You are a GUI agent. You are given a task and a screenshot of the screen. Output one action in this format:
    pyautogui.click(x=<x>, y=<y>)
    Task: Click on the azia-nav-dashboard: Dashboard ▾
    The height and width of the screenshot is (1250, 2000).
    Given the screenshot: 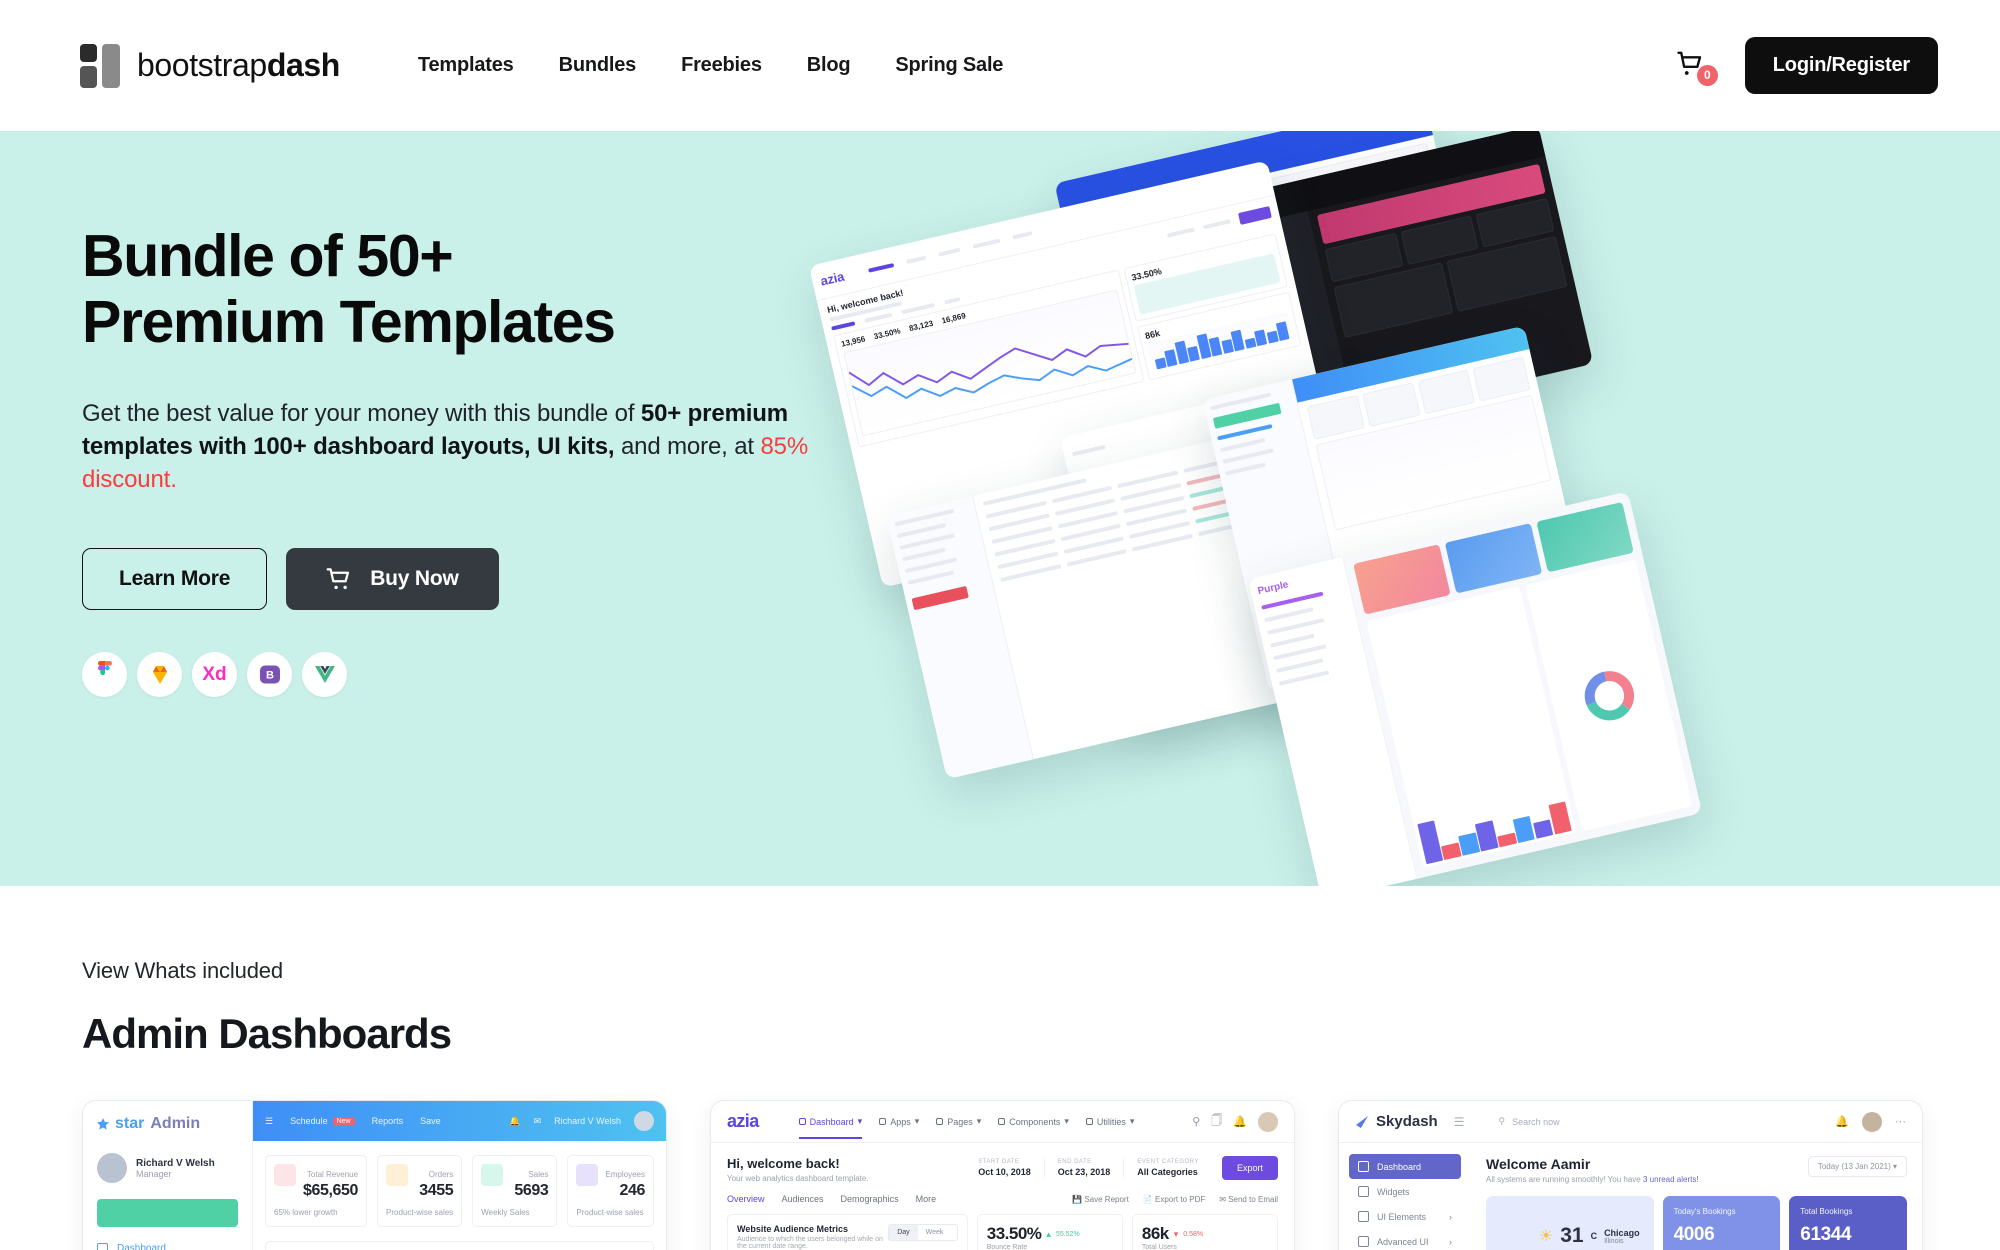 What is the action you would take?
    pyautogui.click(x=830, y=1127)
    